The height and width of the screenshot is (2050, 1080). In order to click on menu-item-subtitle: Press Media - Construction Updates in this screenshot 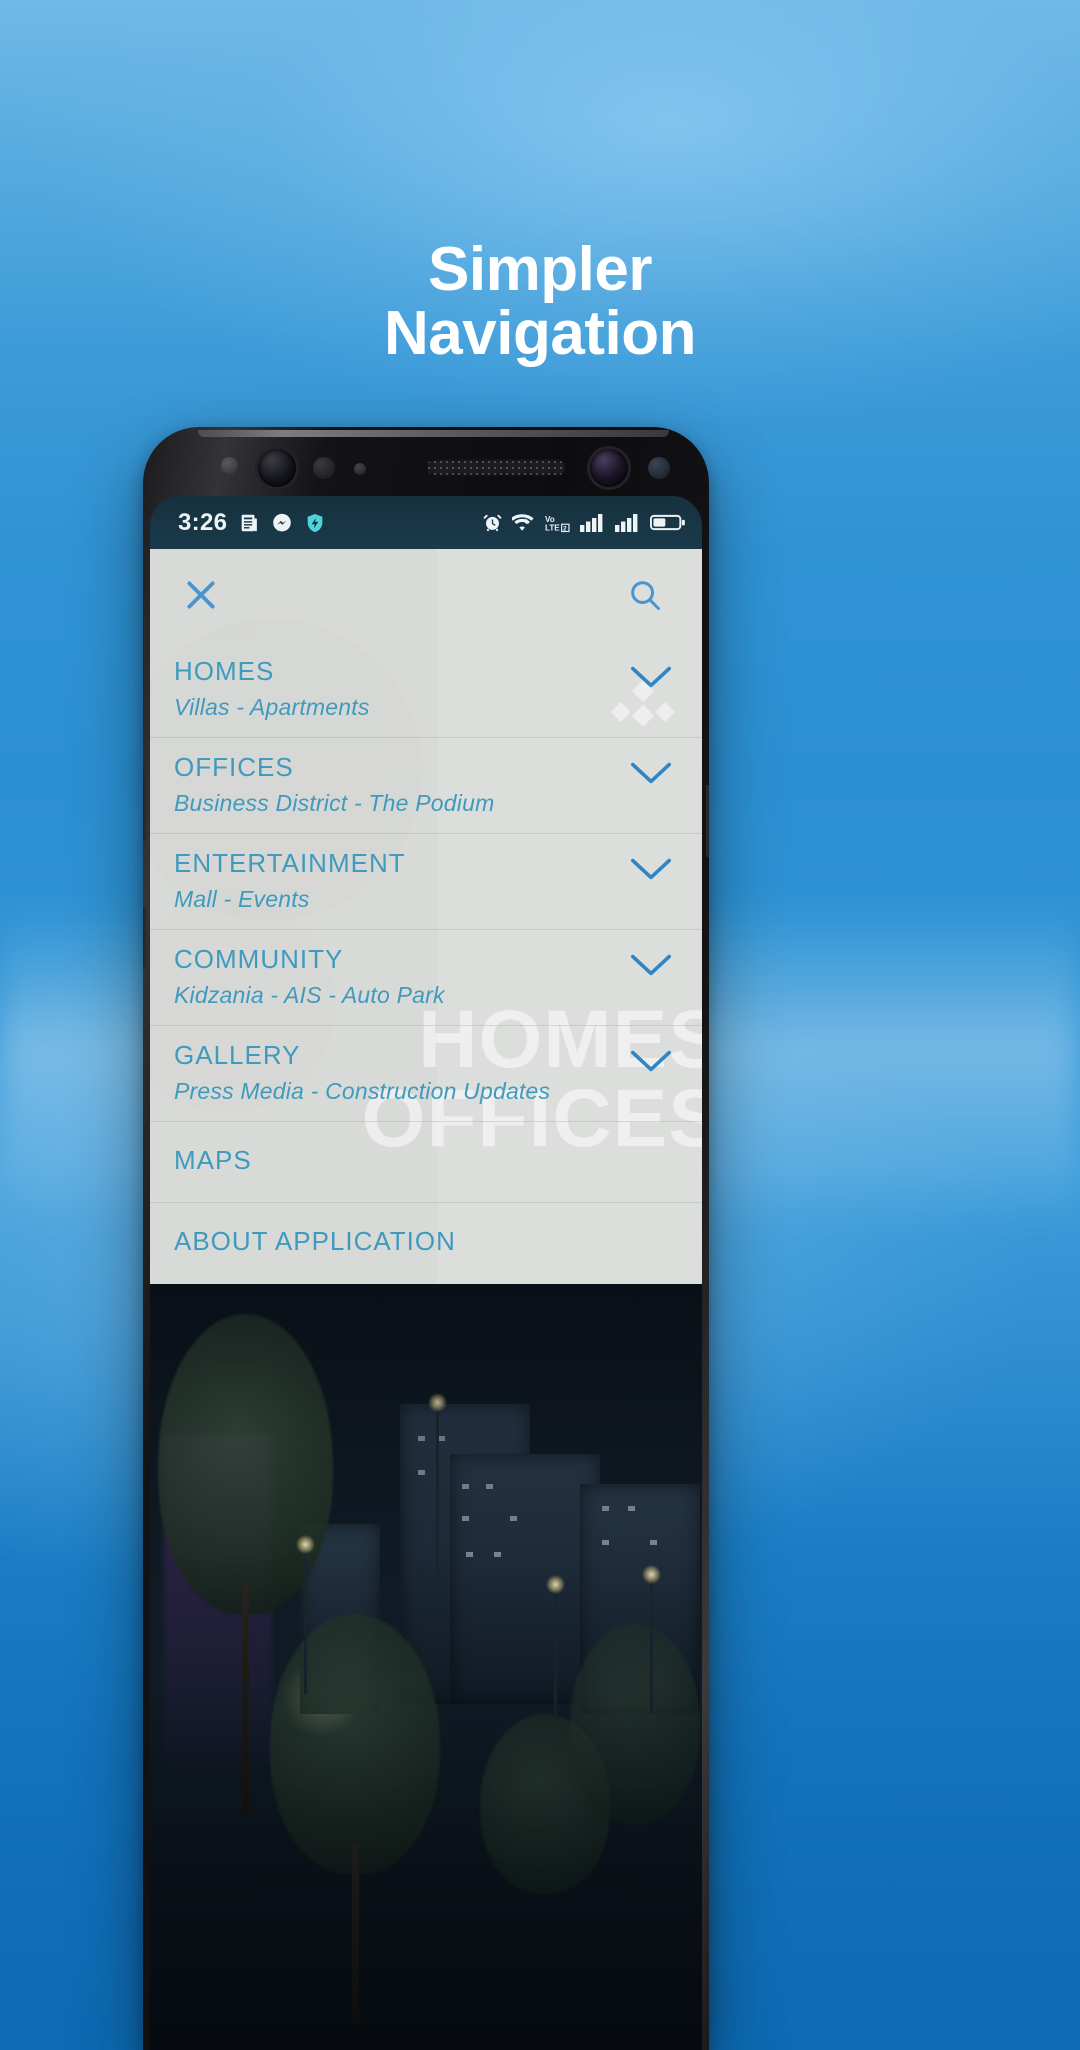, I will do `click(362, 1091)`.